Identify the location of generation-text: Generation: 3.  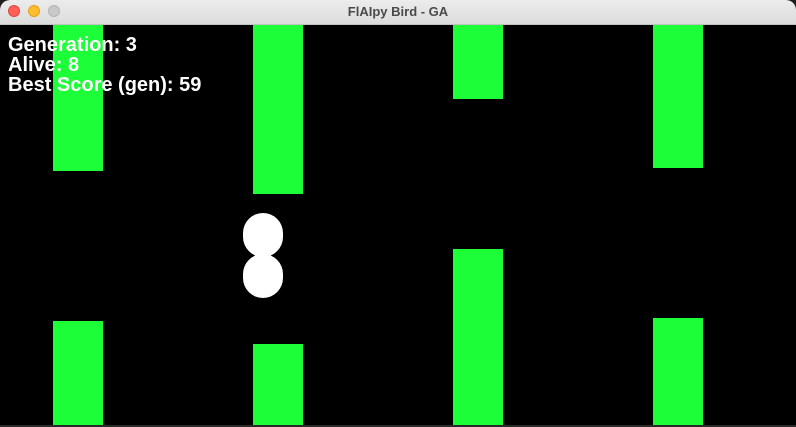
(72, 45).